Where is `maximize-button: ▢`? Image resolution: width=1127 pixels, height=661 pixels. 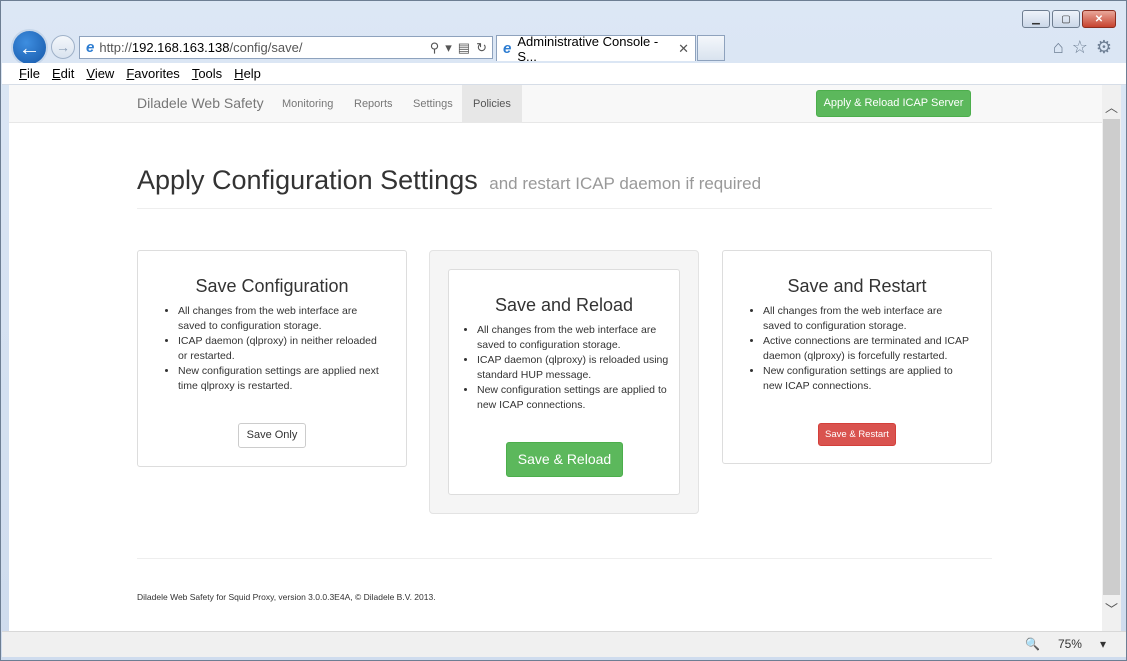 maximize-button: ▢ is located at coordinates (1066, 19).